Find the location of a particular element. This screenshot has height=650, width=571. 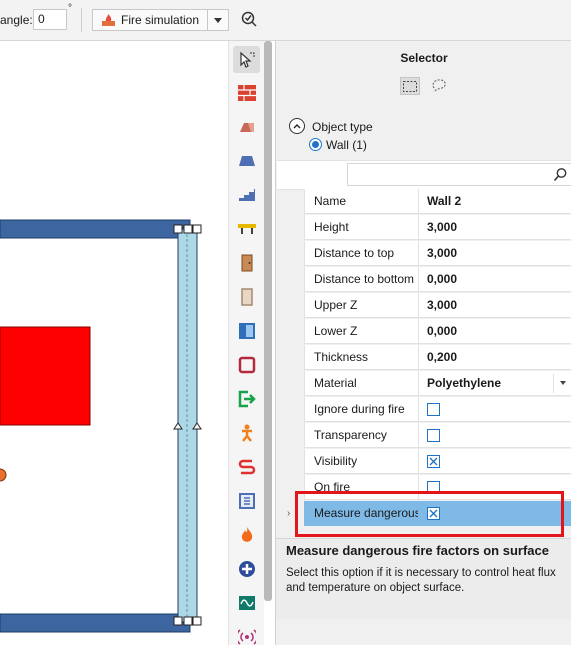

angle-label: angle: is located at coordinates (16, 20).